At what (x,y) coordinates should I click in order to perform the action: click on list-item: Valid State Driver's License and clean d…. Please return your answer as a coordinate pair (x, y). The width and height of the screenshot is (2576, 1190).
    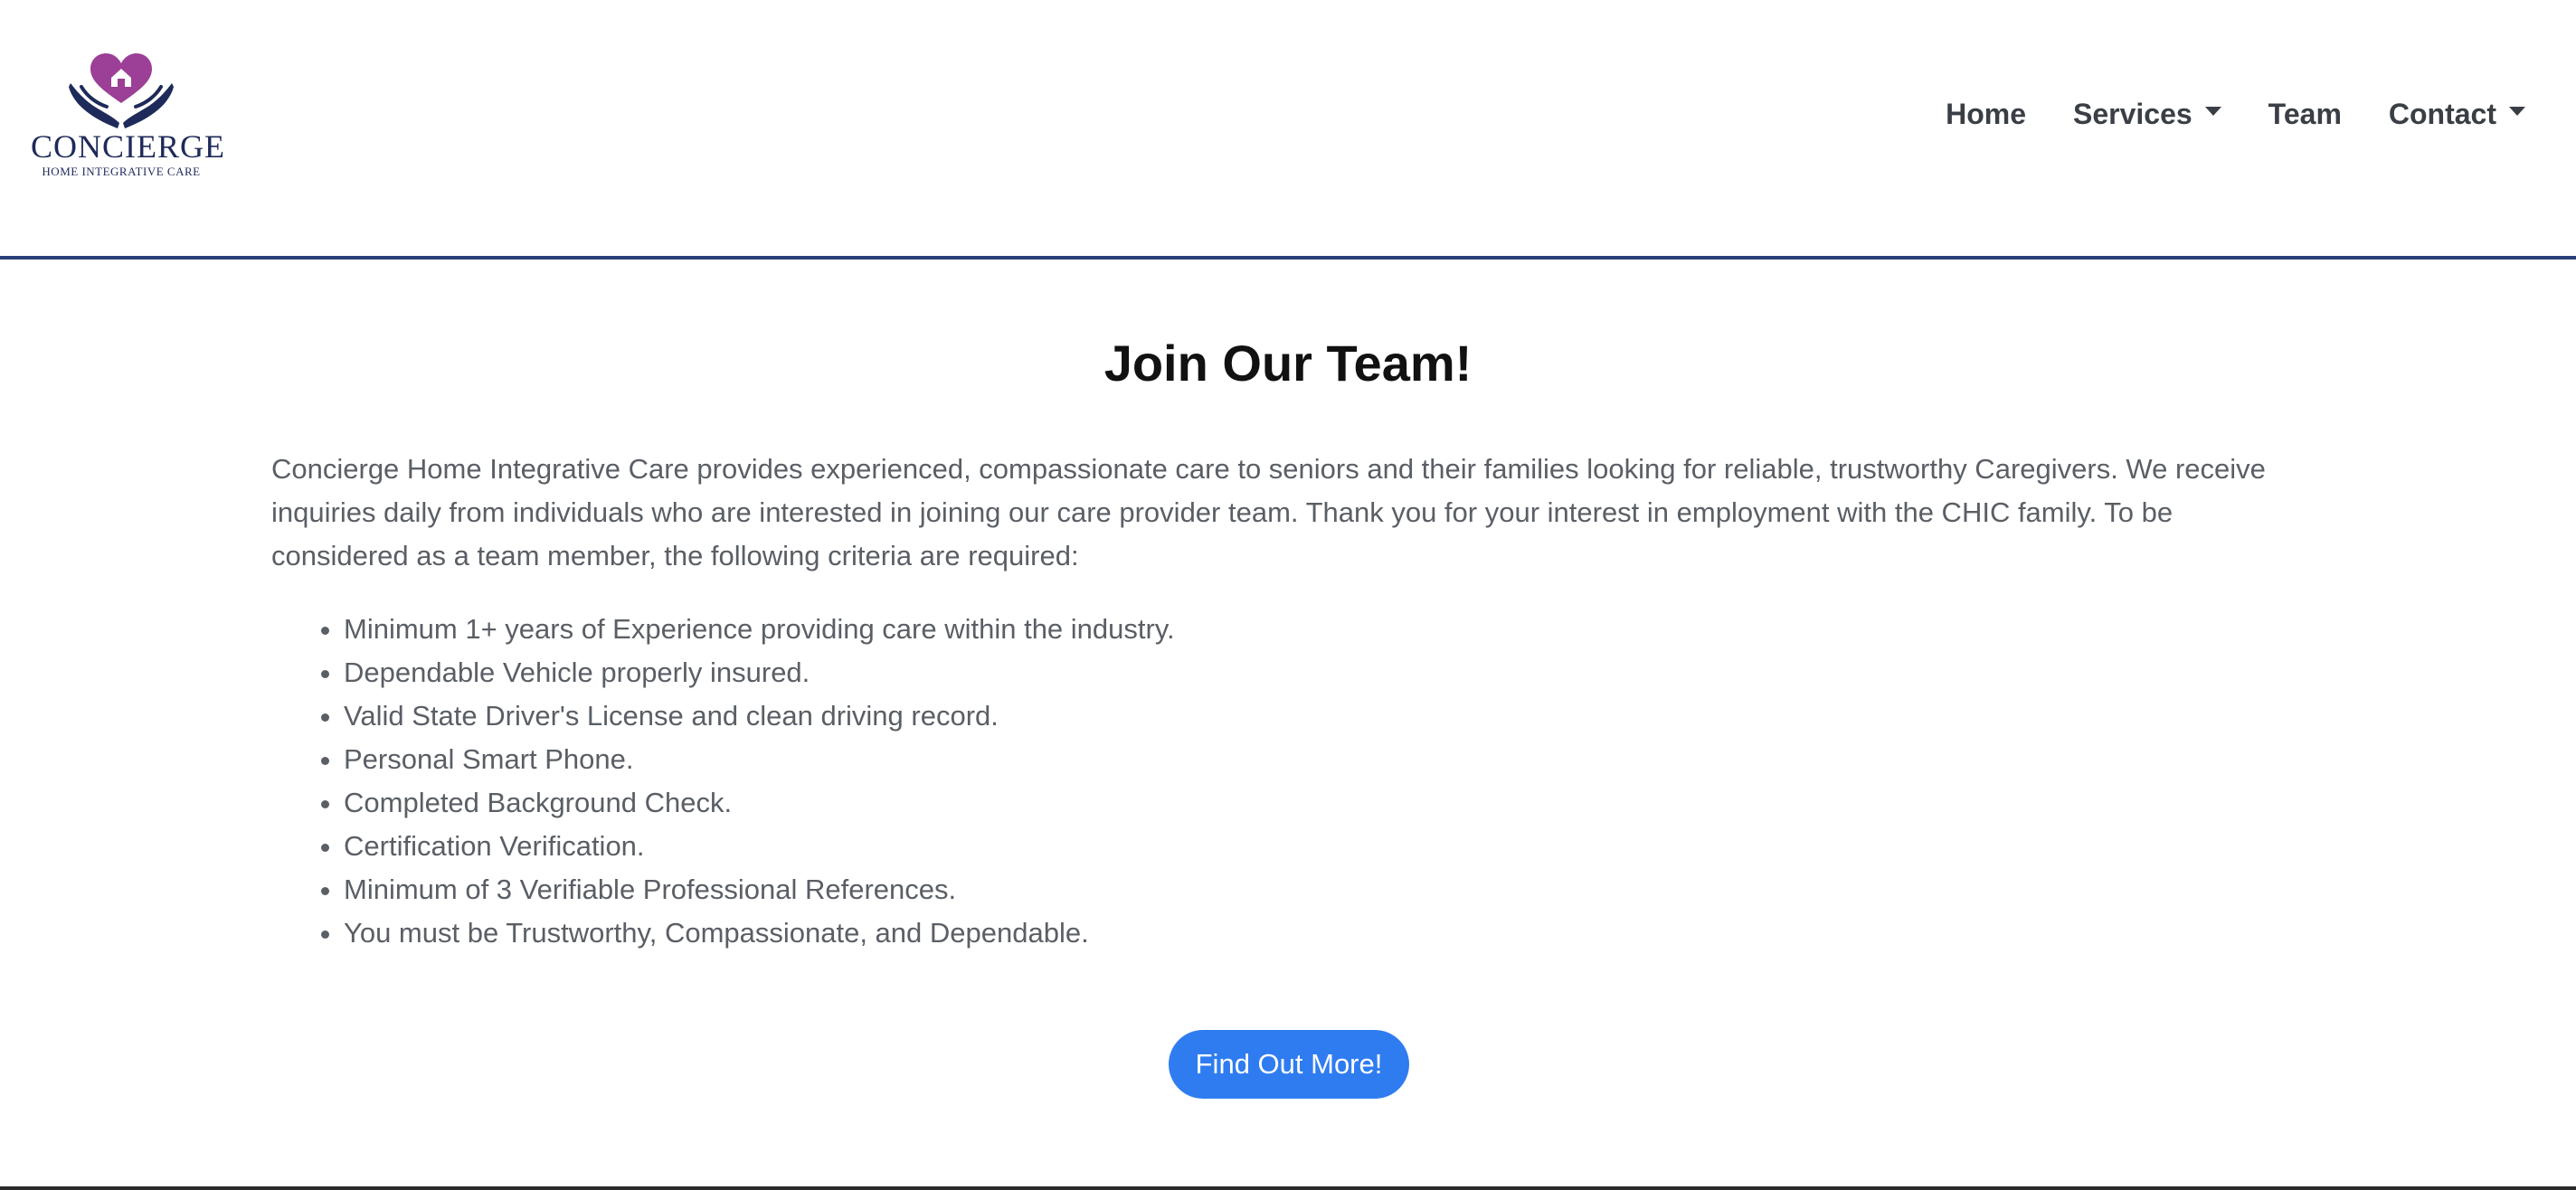
    Looking at the image, I should click on (760, 716).